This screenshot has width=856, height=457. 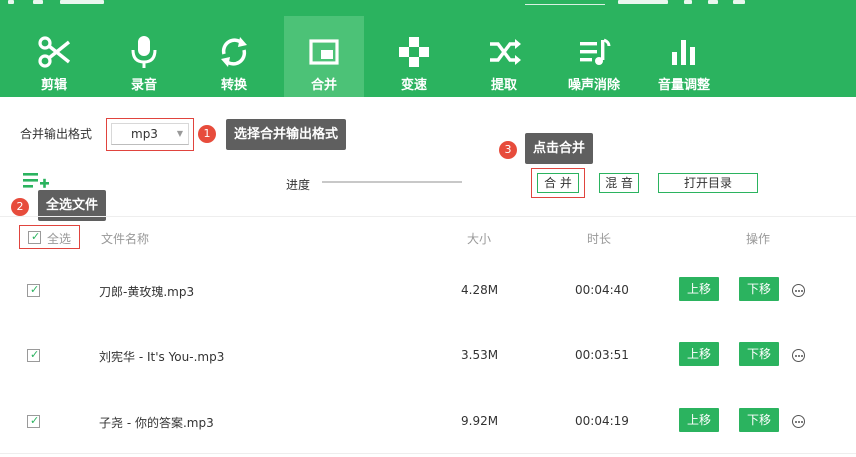 I want to click on tool-merge: 合并, so click(x=324, y=56).